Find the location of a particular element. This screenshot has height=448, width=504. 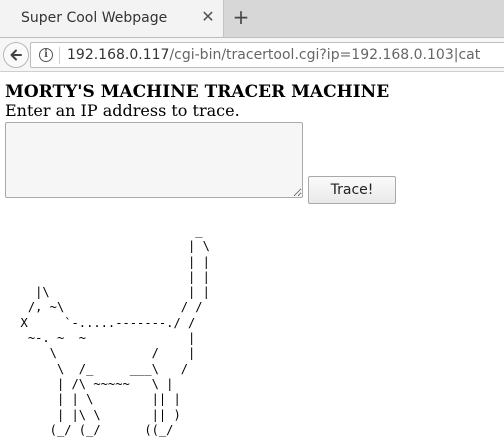

url-separator is located at coordinates (59, 55).